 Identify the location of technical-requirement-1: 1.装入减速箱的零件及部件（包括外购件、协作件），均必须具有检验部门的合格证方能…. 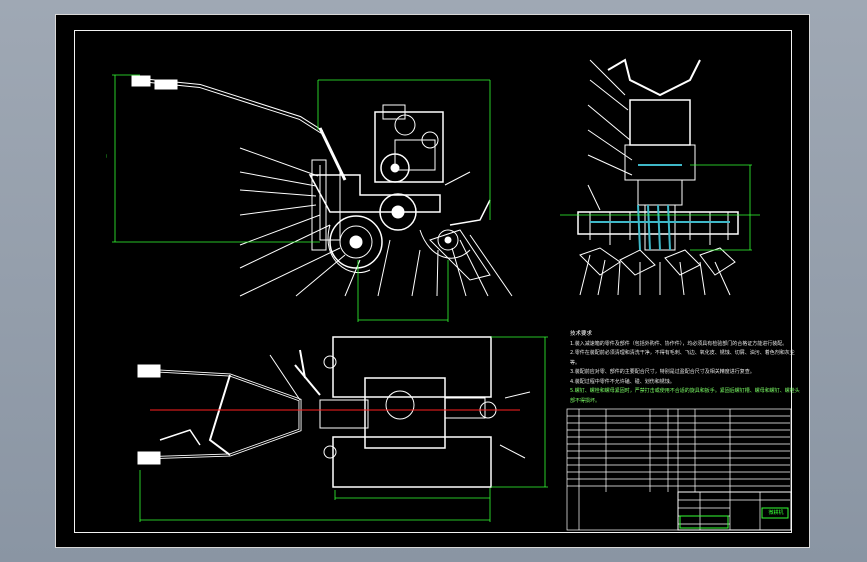
(679, 343).